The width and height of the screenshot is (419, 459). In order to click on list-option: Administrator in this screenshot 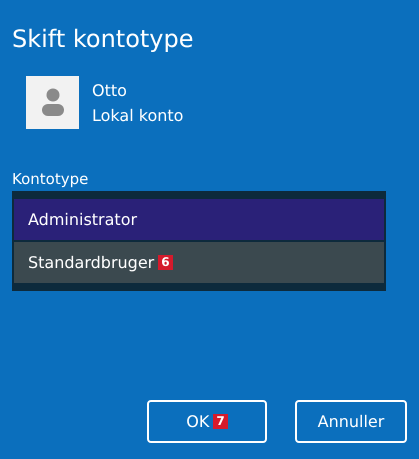, I will do `click(83, 219)`.